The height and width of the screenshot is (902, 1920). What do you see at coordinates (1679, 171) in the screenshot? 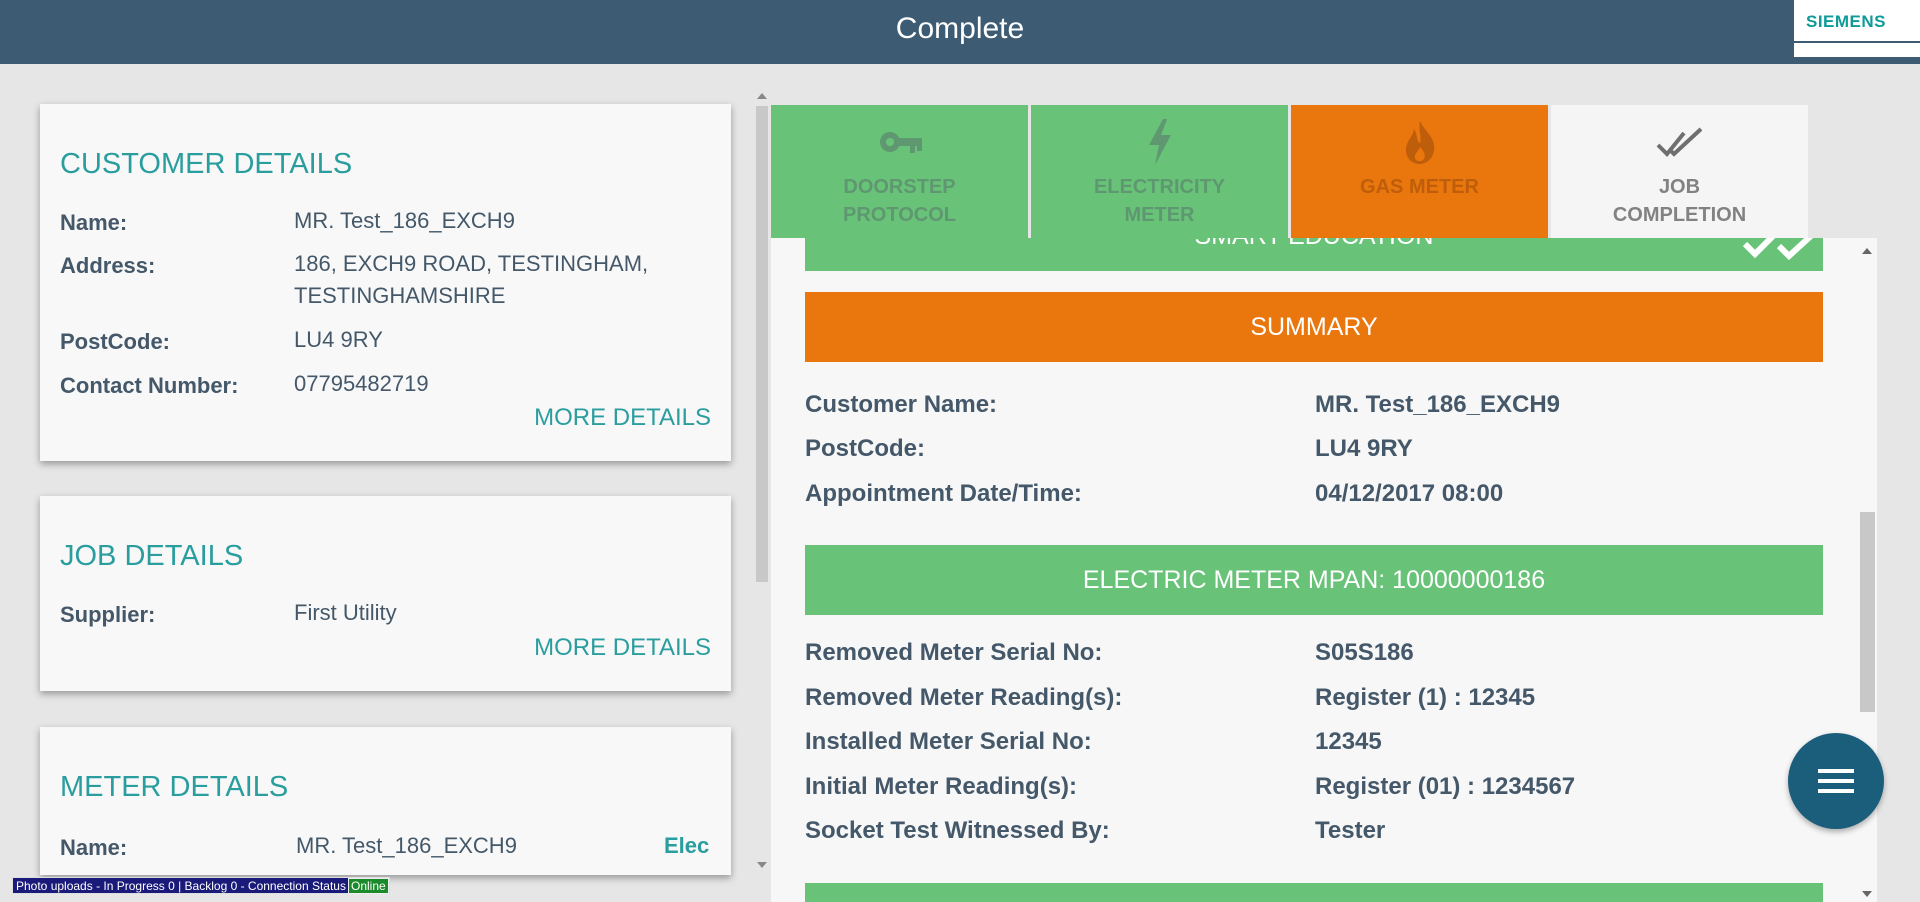
I see `tab-job-completion: JOB COMPLETION` at bounding box center [1679, 171].